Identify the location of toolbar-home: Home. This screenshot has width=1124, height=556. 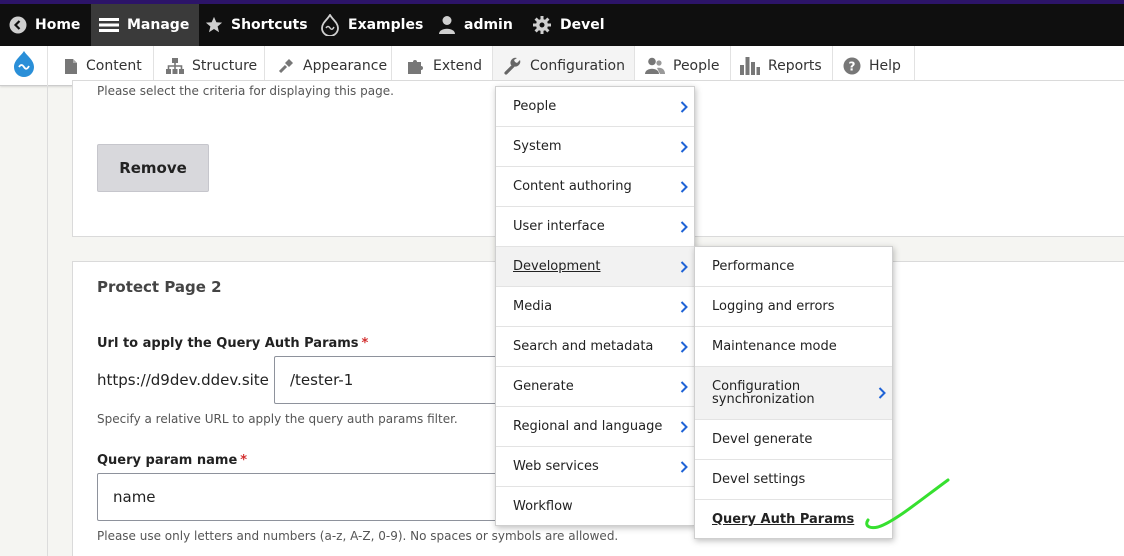
(44, 25).